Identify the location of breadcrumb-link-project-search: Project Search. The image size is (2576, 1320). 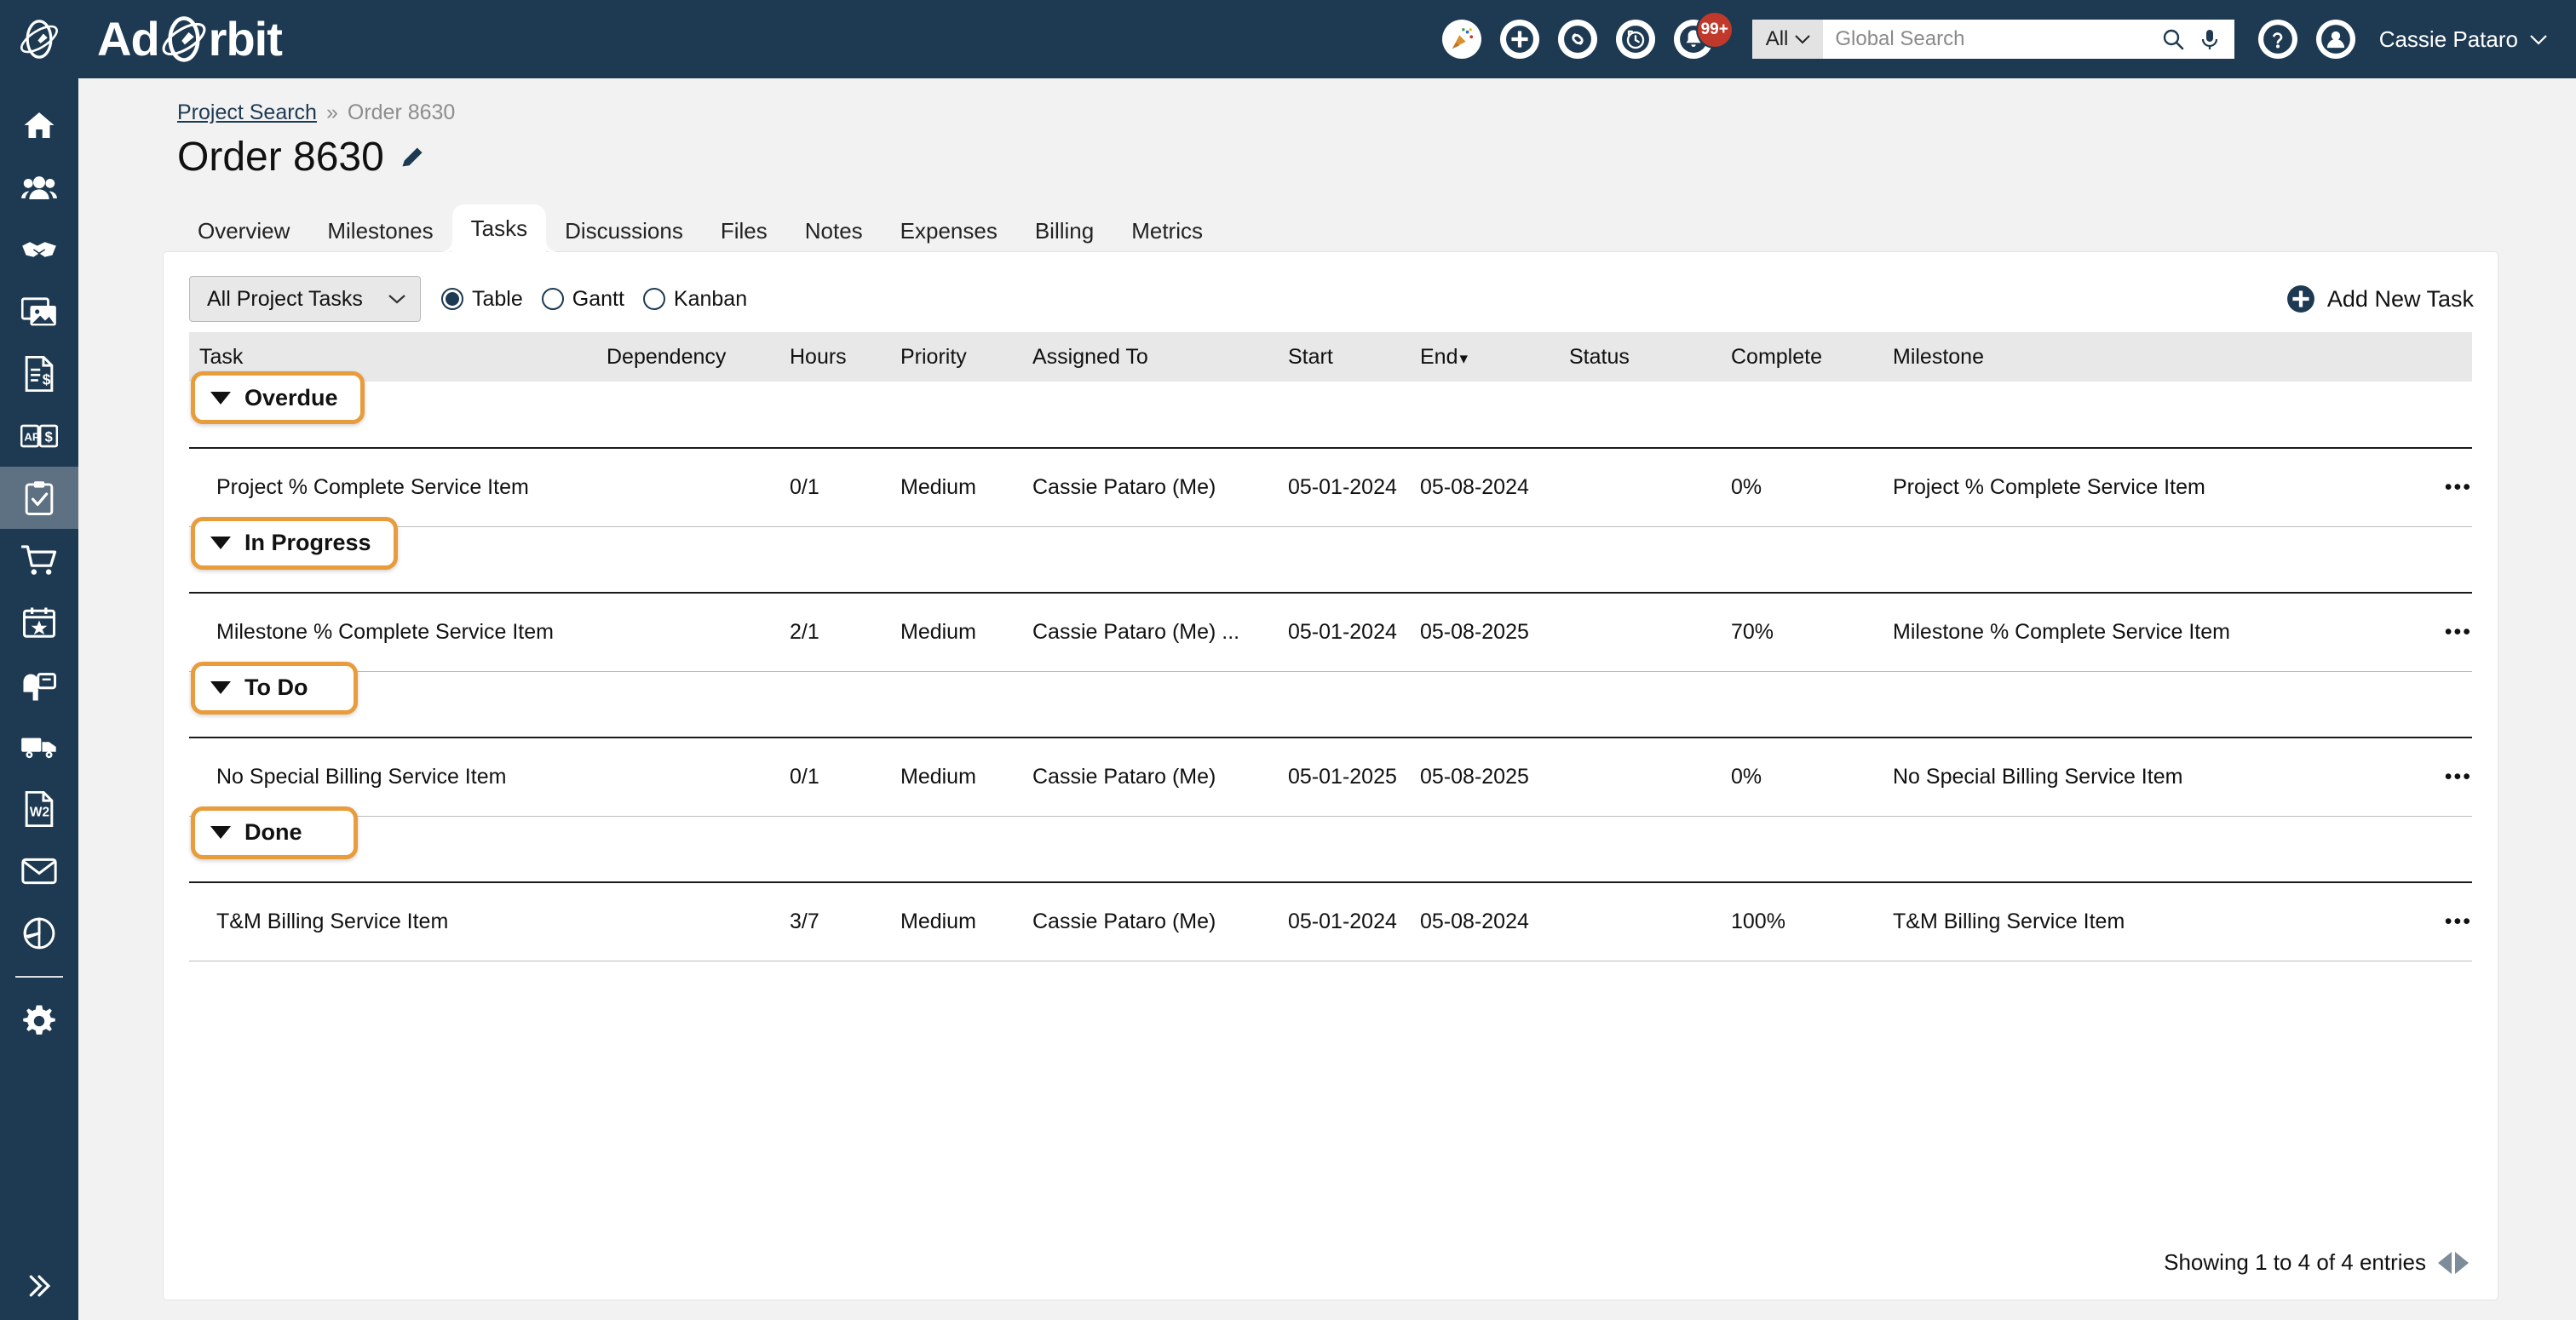
(247, 113).